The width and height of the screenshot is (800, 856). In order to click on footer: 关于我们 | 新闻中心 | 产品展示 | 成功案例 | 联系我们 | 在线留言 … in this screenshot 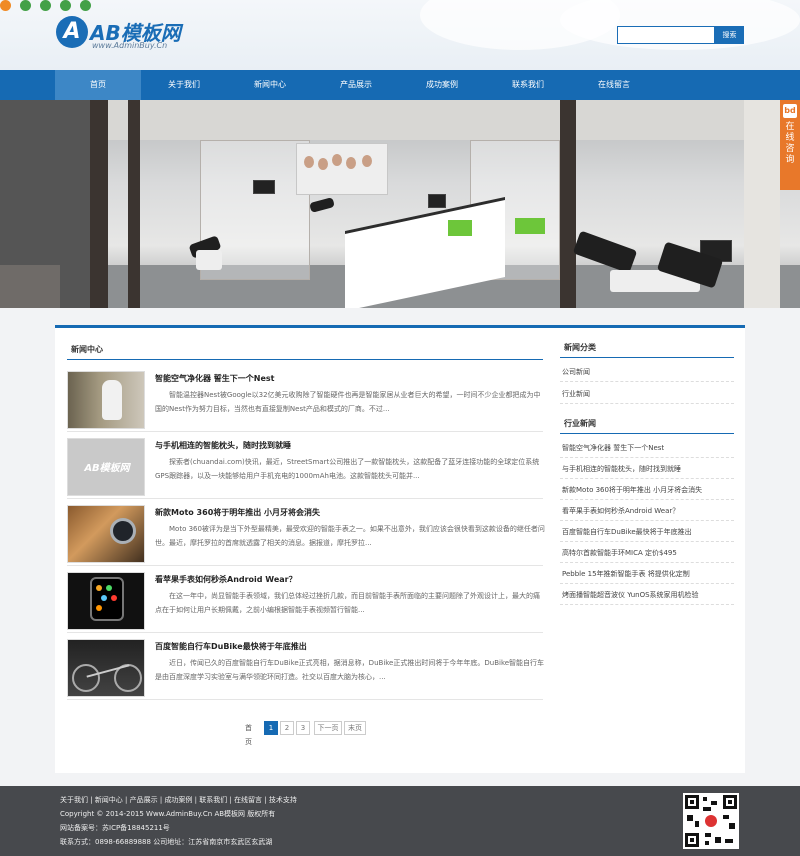, I will do `click(400, 821)`.